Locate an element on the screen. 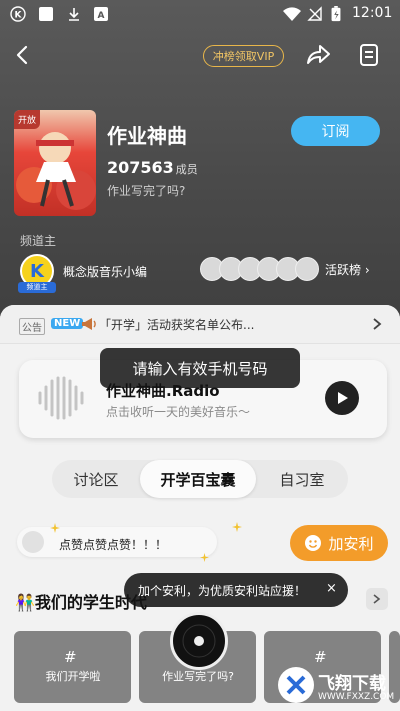 The height and width of the screenshot is (711, 400). wifi-icon is located at coordinates (292, 14).